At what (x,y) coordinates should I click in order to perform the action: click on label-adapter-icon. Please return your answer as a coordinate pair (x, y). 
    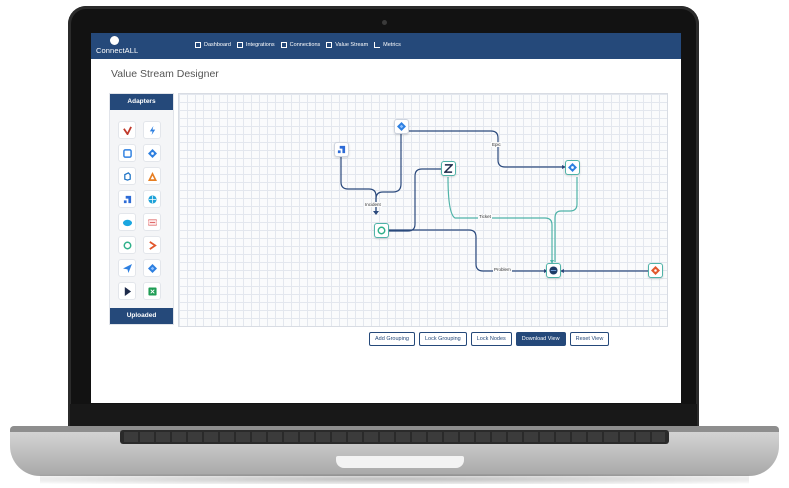
    Looking at the image, I should click on (152, 222).